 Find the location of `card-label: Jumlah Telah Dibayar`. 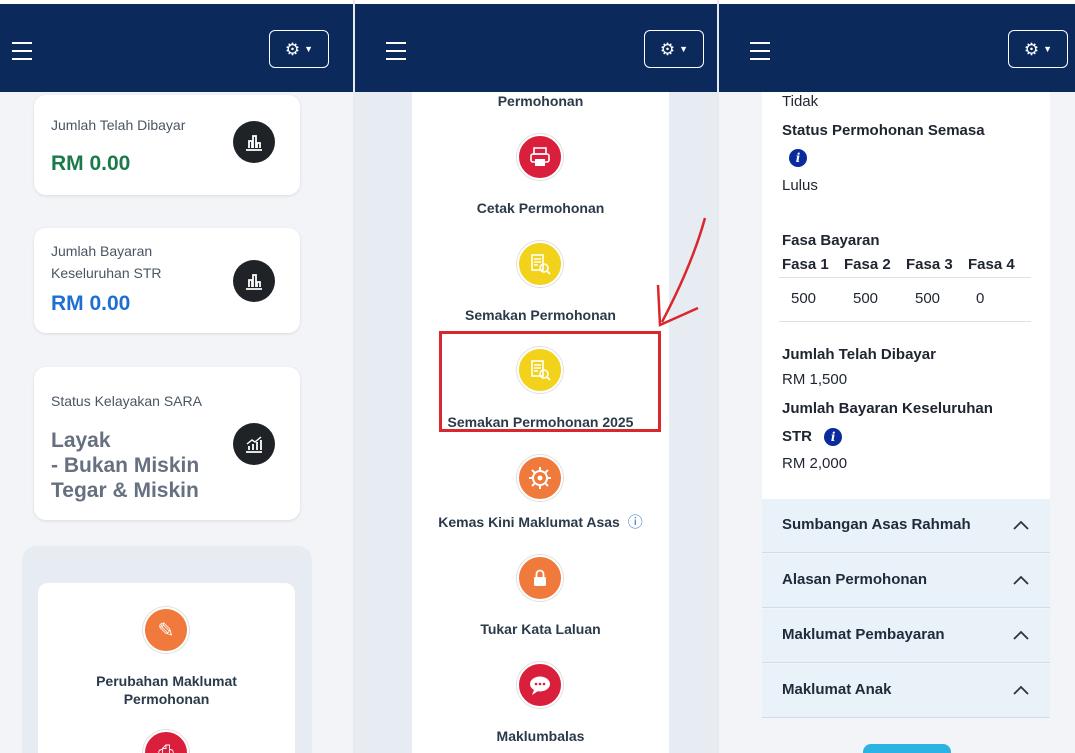

card-label: Jumlah Telah Dibayar is located at coordinates (118, 125).